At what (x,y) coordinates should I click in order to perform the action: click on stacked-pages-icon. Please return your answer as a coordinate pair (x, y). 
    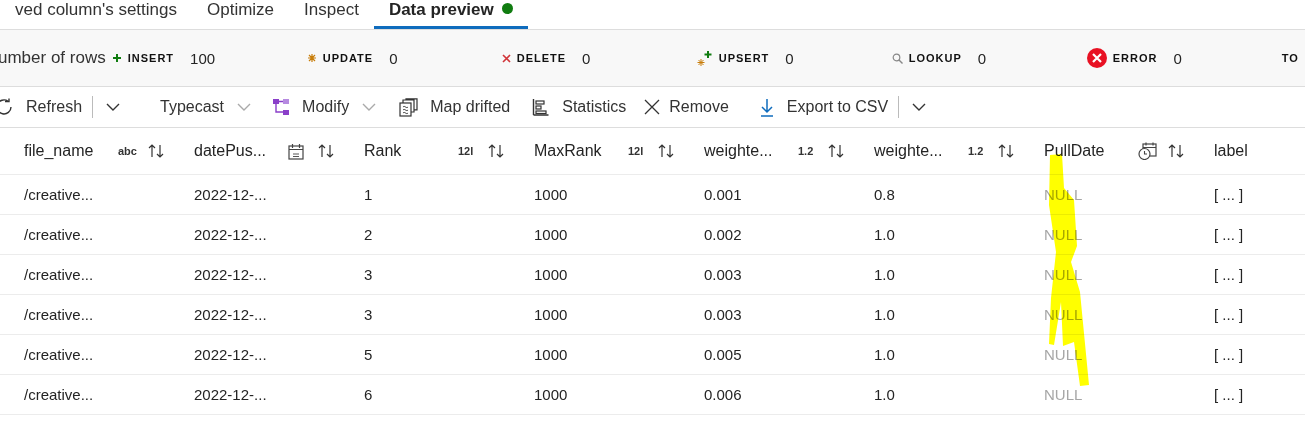
    Looking at the image, I should click on (409, 107).